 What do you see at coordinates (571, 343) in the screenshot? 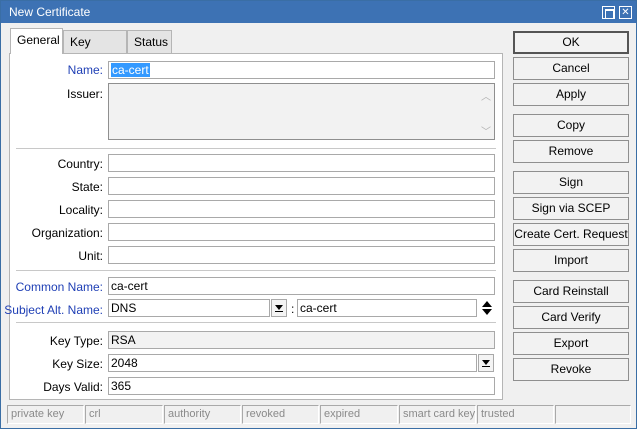
I see `export-button: Export` at bounding box center [571, 343].